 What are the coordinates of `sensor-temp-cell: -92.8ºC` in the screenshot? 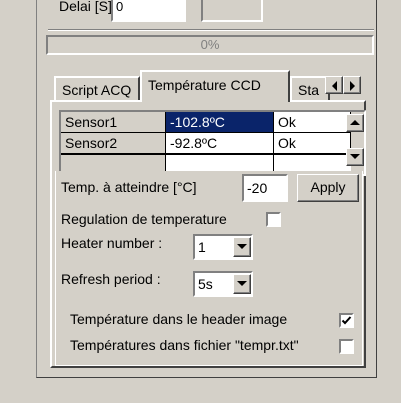 It's located at (220, 143).